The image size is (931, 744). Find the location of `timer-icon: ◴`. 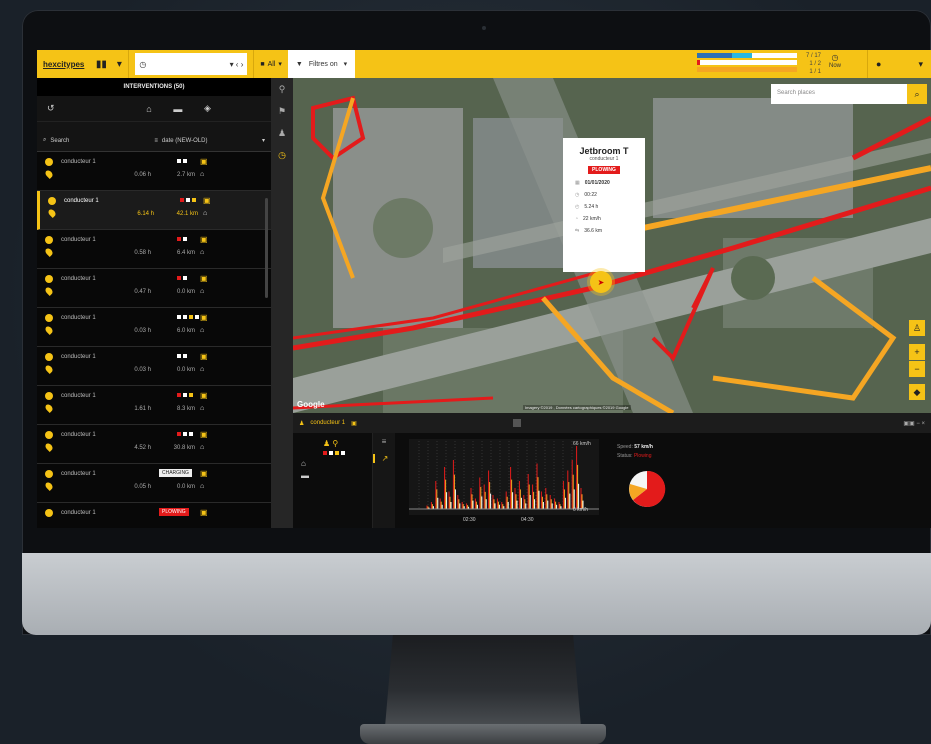

timer-icon: ◴ is located at coordinates (577, 207).